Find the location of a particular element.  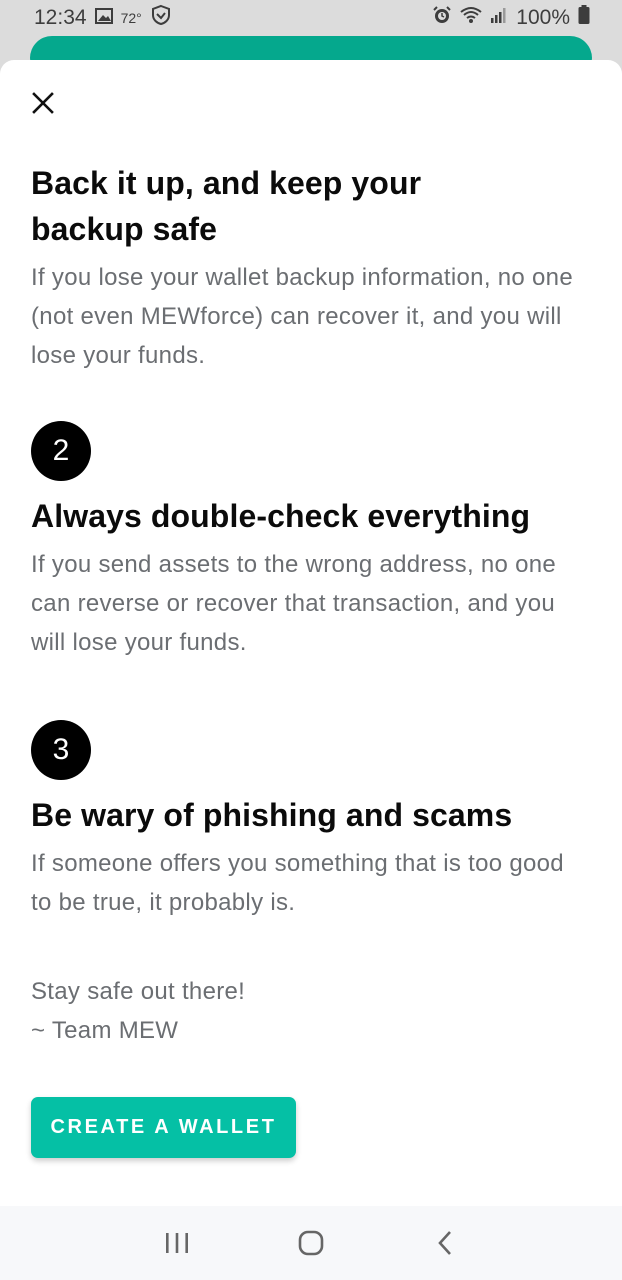

status-battery-text: 100% is located at coordinates (543, 17).